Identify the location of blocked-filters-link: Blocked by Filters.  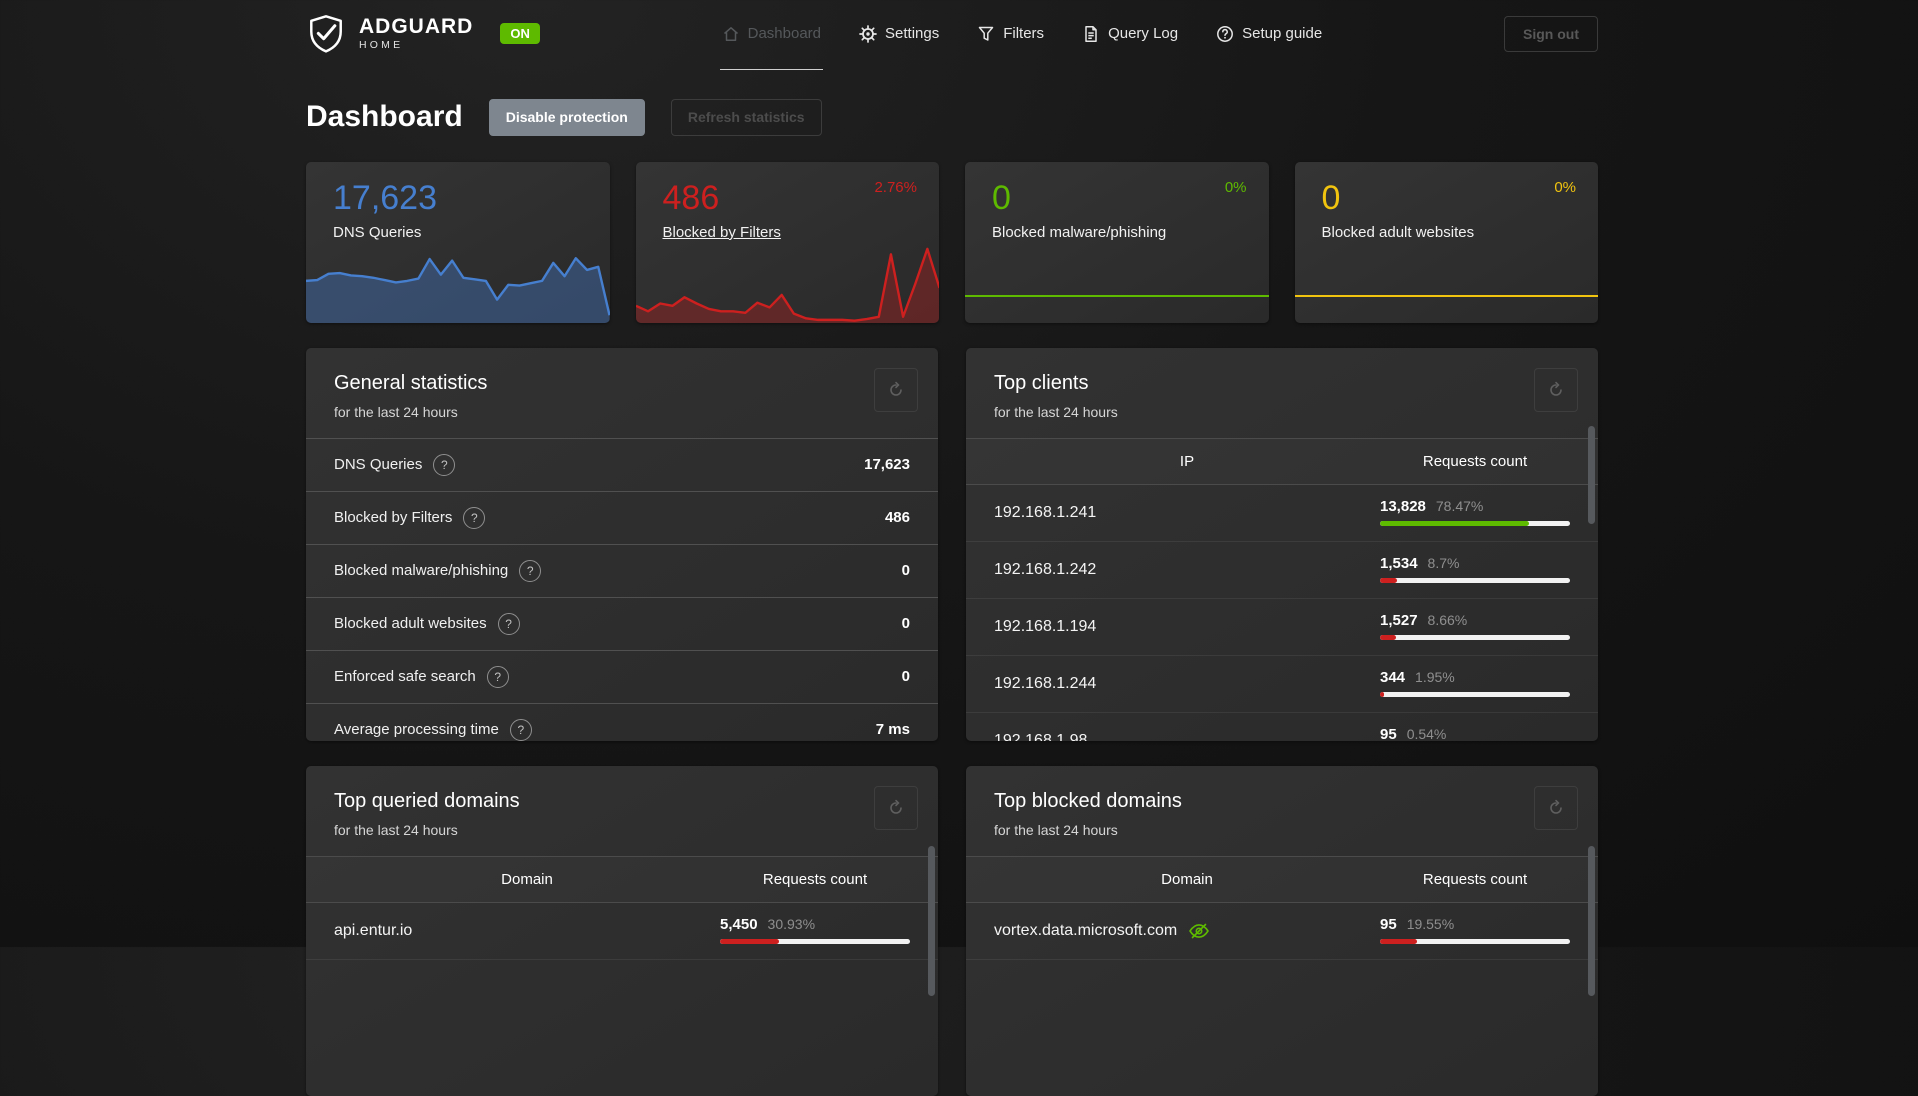
(722, 232).